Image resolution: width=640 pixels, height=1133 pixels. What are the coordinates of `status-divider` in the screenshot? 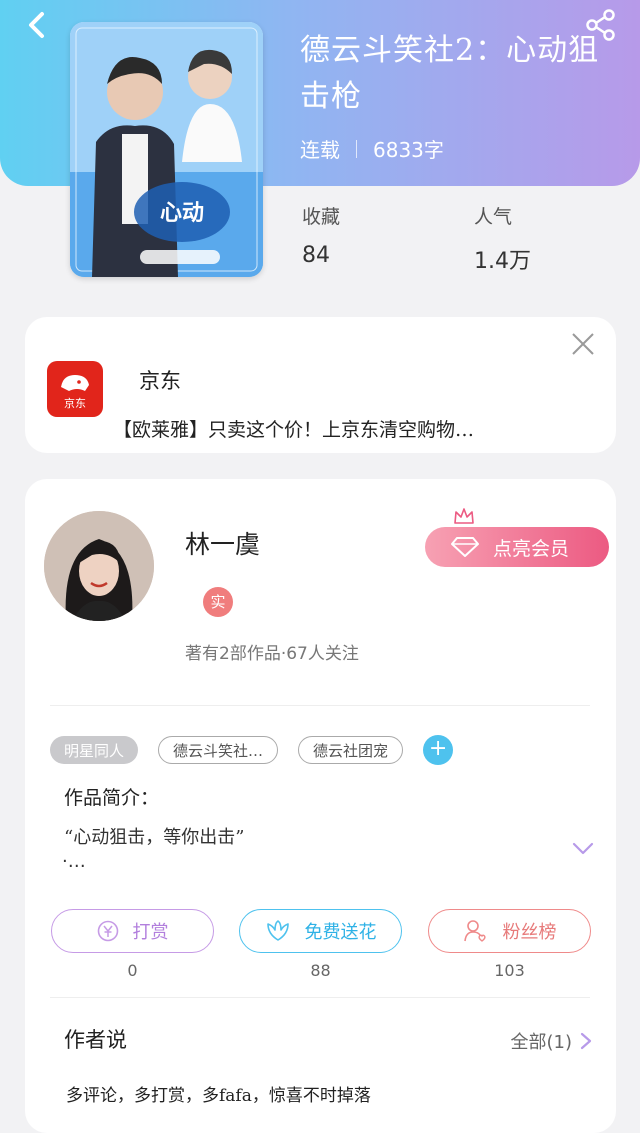 It's located at (356, 148).